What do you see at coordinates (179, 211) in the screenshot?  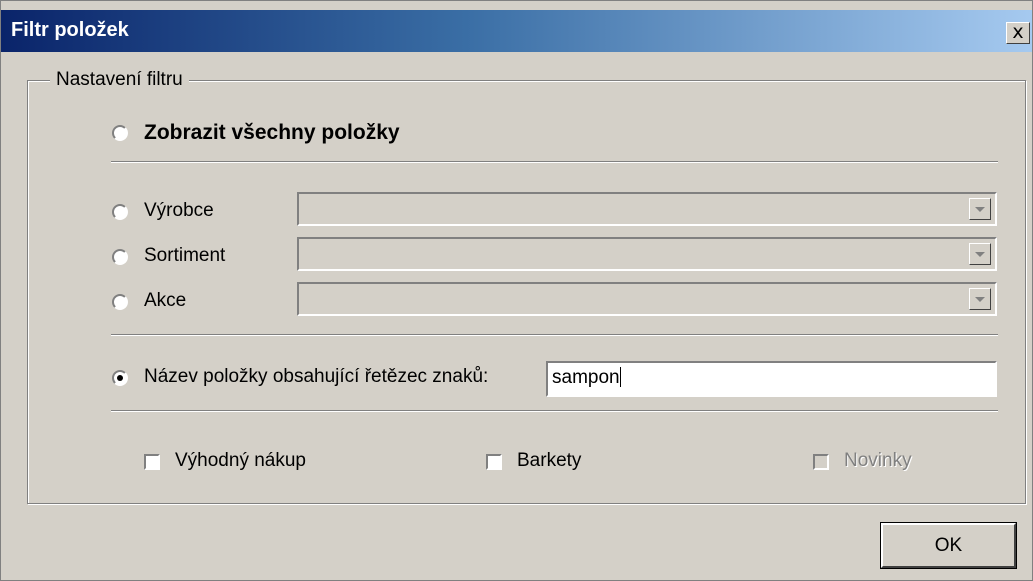 I see `manufacturer-label: Výrobce` at bounding box center [179, 211].